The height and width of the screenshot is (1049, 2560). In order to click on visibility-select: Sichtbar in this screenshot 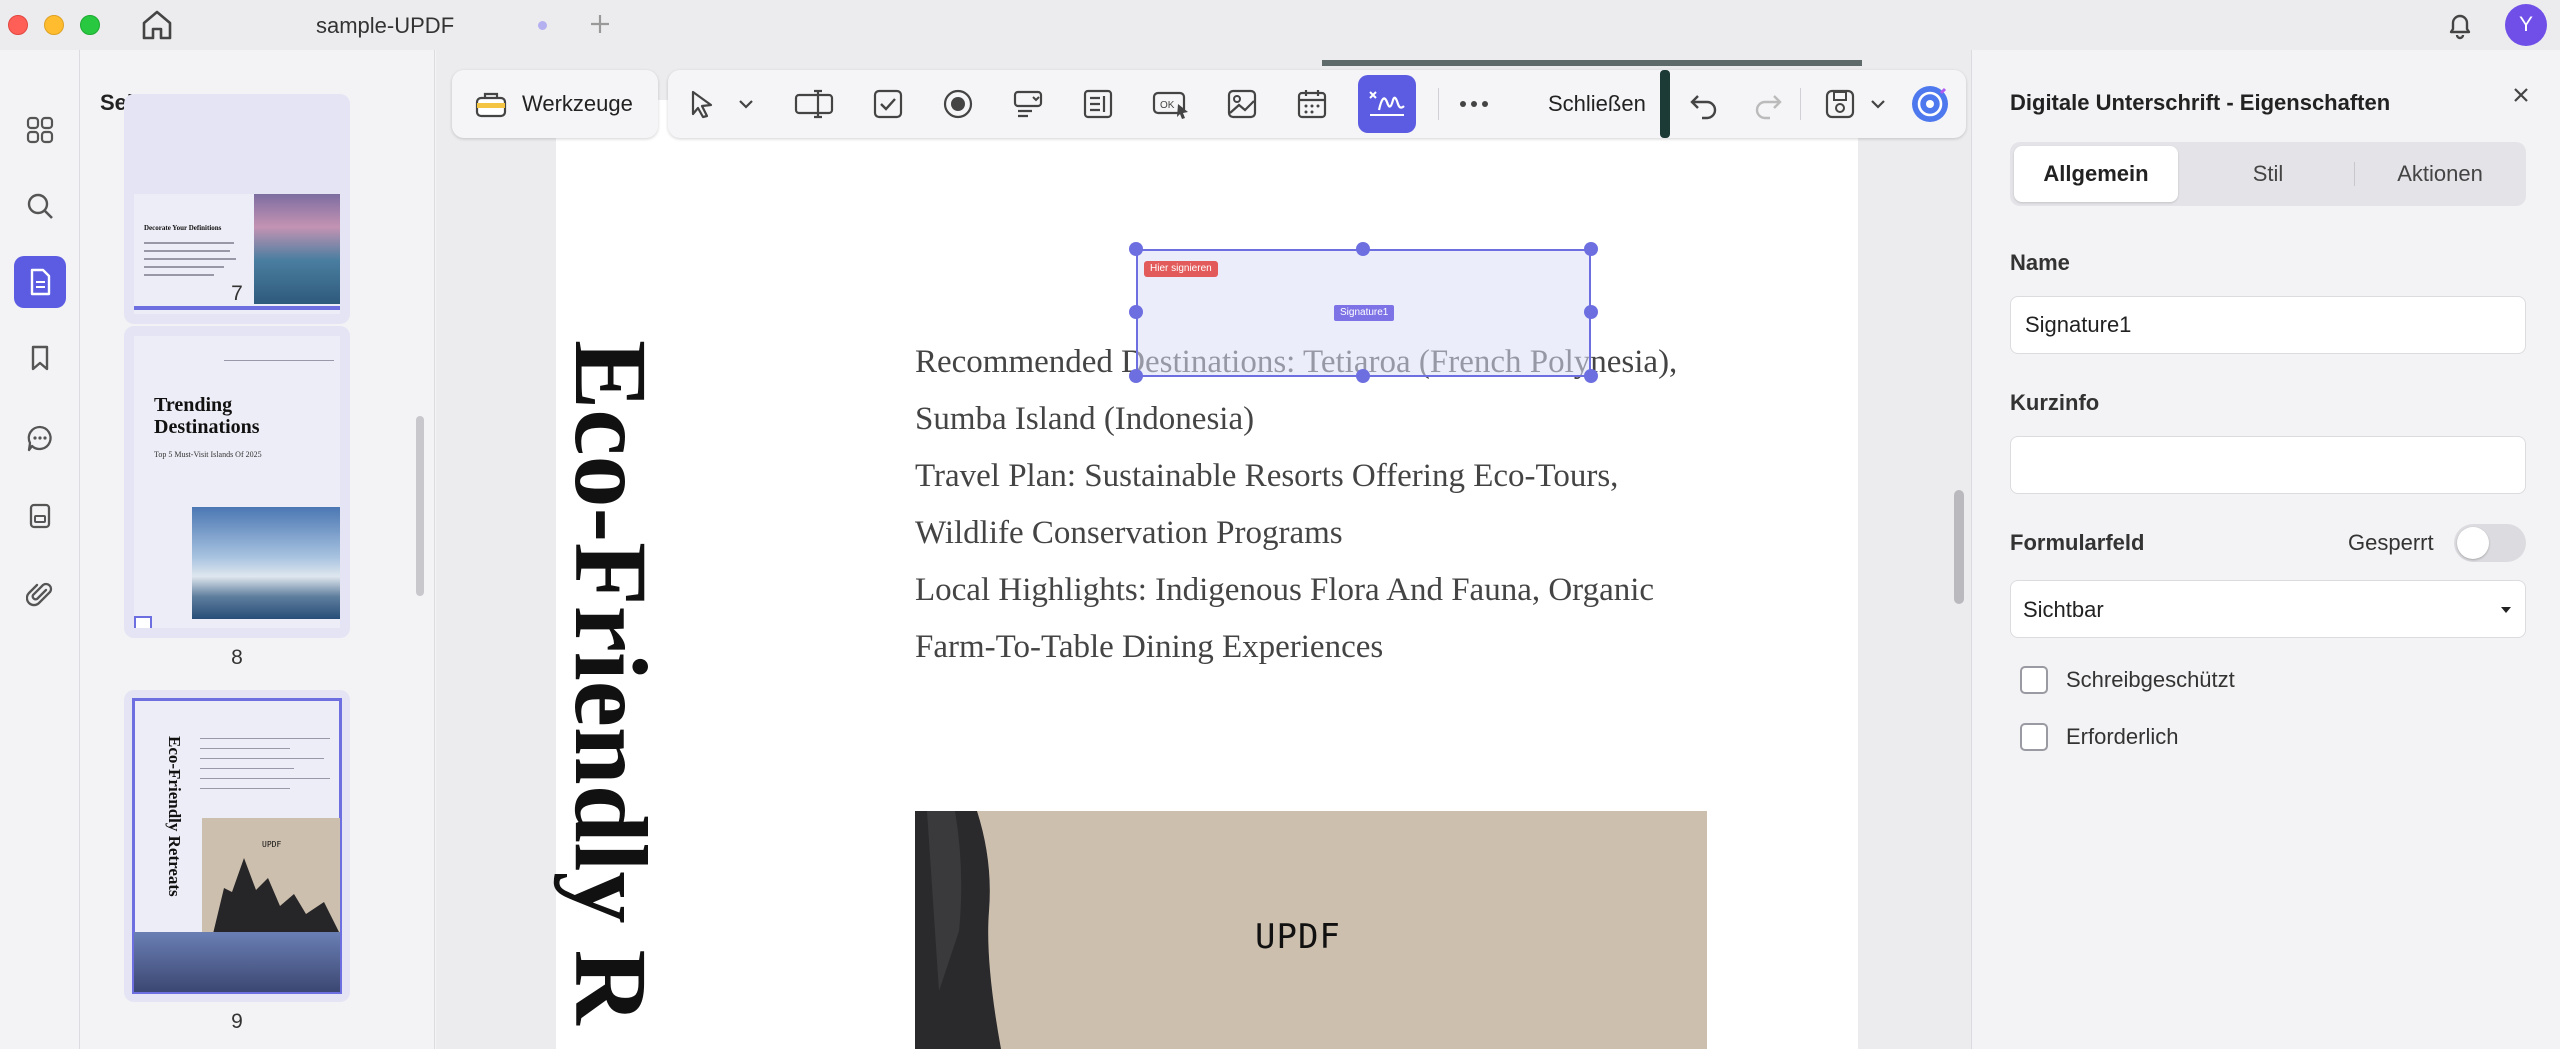, I will do `click(2268, 609)`.